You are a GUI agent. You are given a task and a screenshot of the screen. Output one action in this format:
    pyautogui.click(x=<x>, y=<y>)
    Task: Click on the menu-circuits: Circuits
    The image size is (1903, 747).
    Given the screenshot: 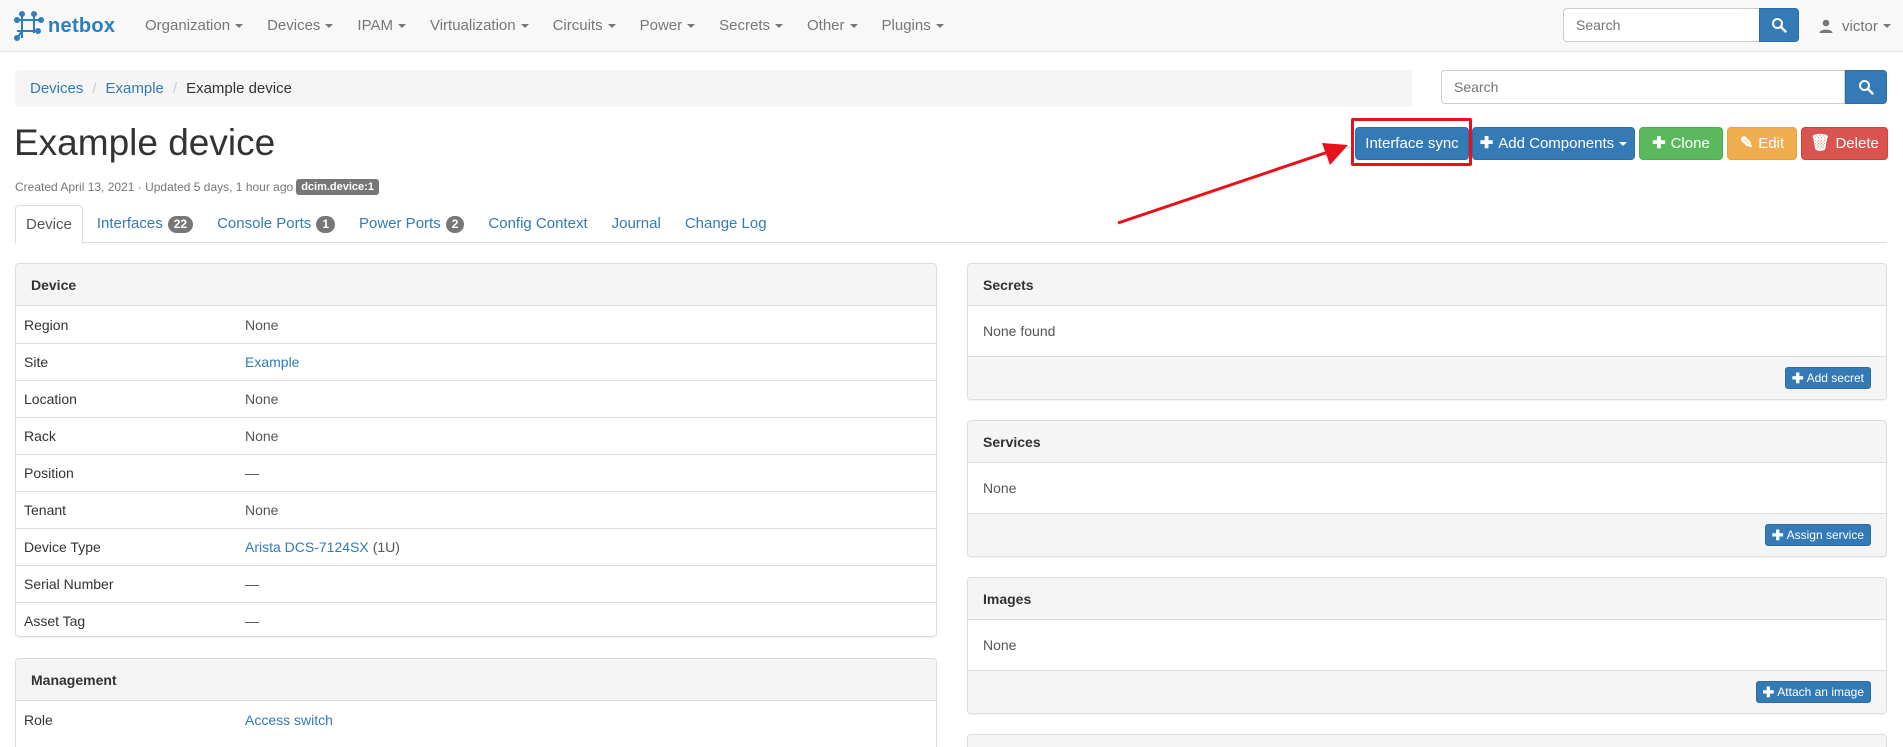 What is the action you would take?
    pyautogui.click(x=584, y=26)
    